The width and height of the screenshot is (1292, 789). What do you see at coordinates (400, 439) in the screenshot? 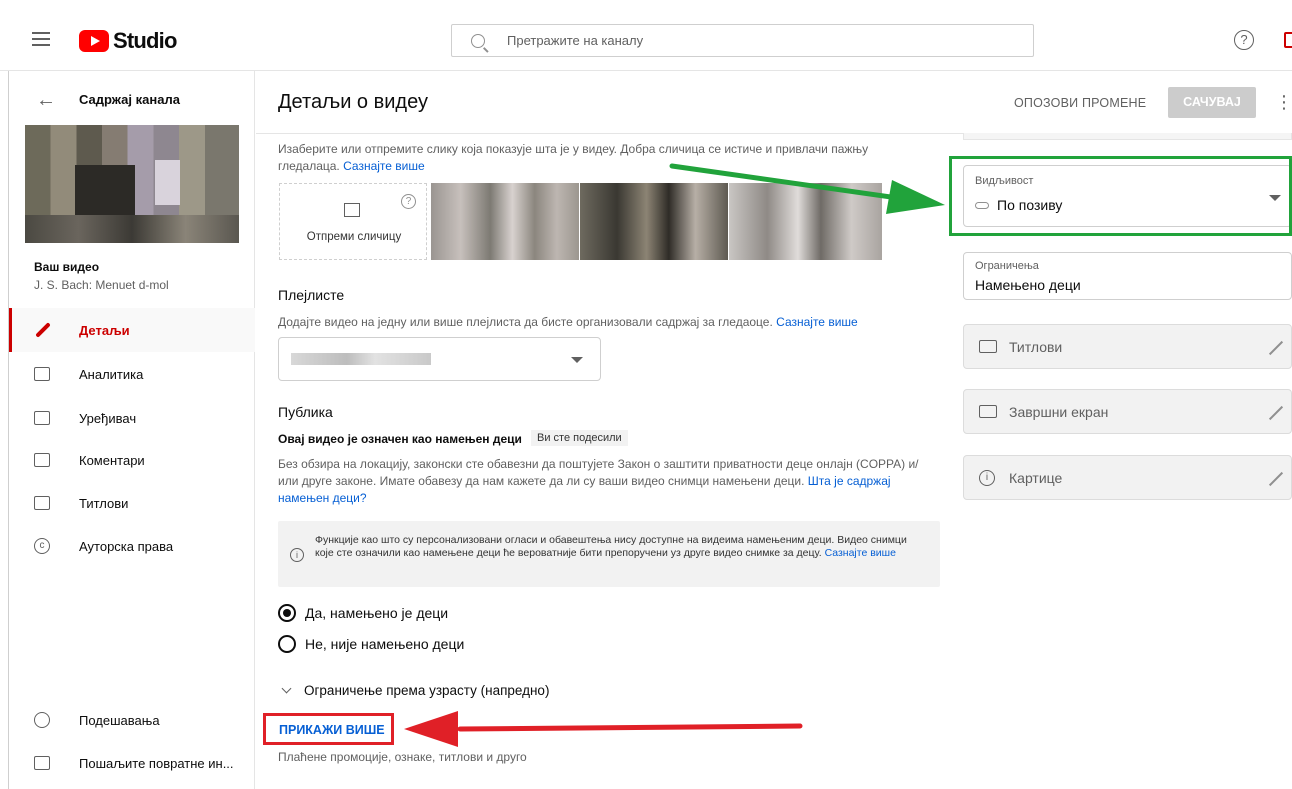
I see `audience-status: Овај видео је означен као намењен деци` at bounding box center [400, 439].